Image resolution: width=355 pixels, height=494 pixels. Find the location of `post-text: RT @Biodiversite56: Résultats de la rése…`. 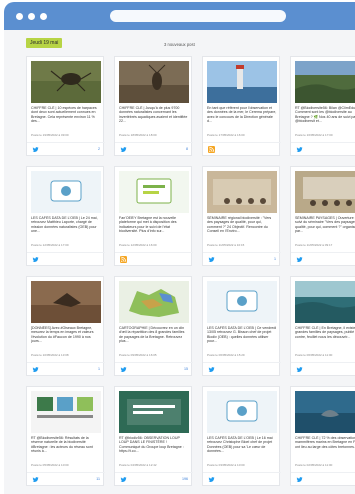

post-text: RT @Biodiversite56: Résultats de la rése… is located at coordinates (62, 444).